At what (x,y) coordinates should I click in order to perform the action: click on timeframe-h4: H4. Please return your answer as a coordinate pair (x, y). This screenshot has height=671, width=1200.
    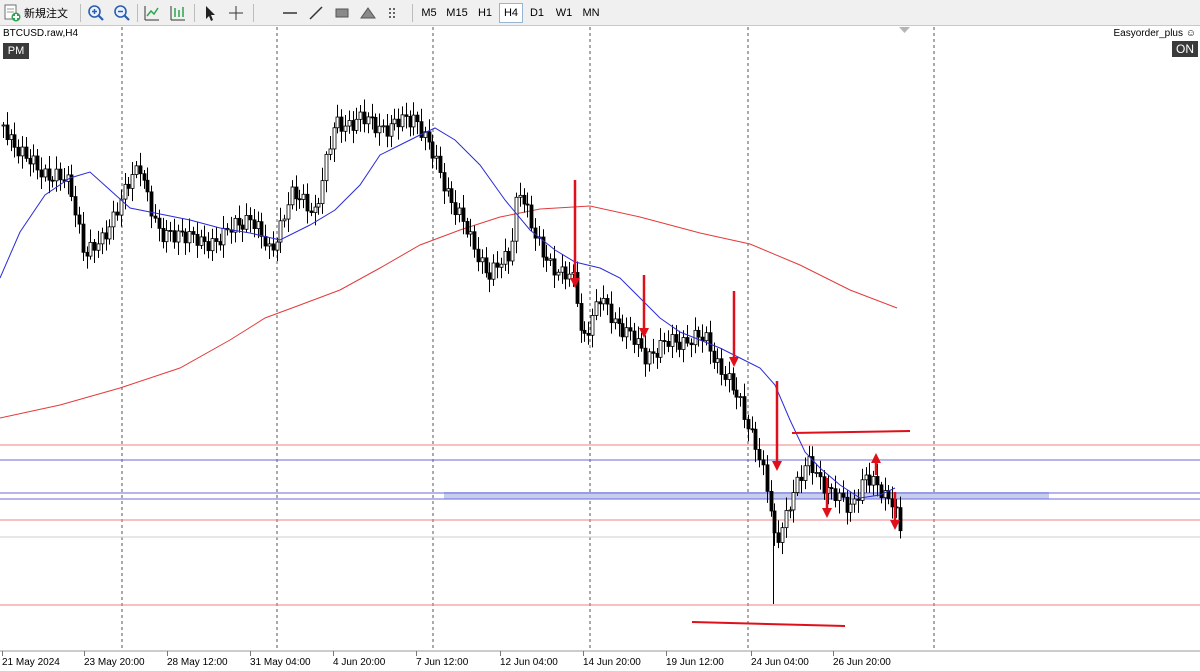
    Looking at the image, I should click on (511, 13).